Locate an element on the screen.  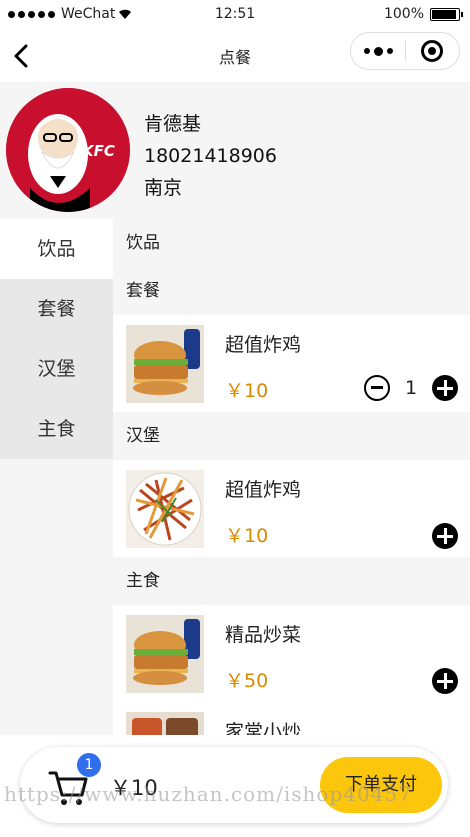
shop-logo: KFC is located at coordinates (68, 150).